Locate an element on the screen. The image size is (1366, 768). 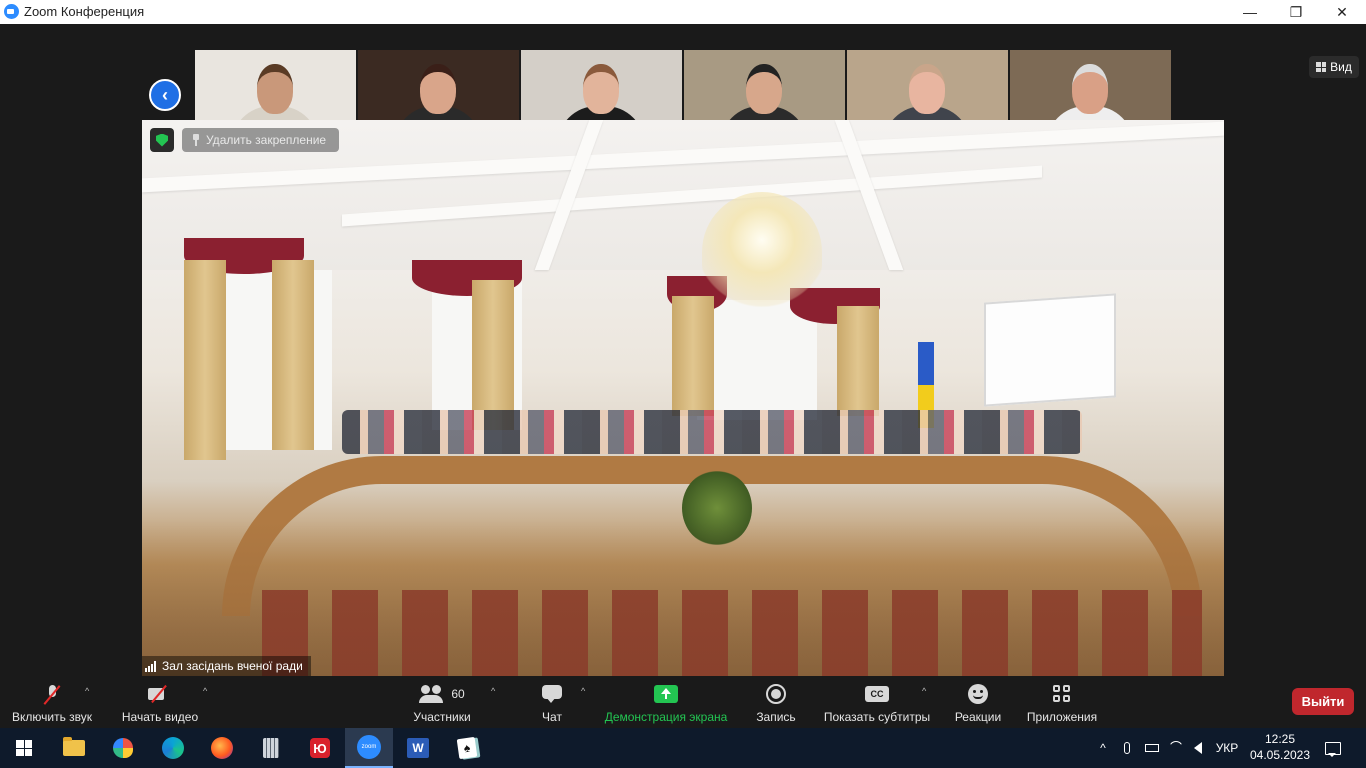
clock: 12:25 04.05.2023 is located at coordinates (1280, 747).